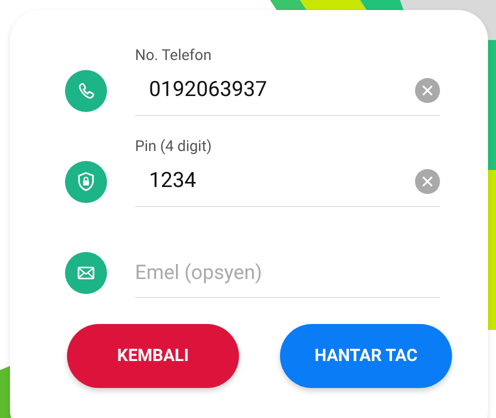 Image resolution: width=496 pixels, height=418 pixels. Describe the element at coordinates (173, 55) in the screenshot. I see `field-label: No. Telefon` at that location.